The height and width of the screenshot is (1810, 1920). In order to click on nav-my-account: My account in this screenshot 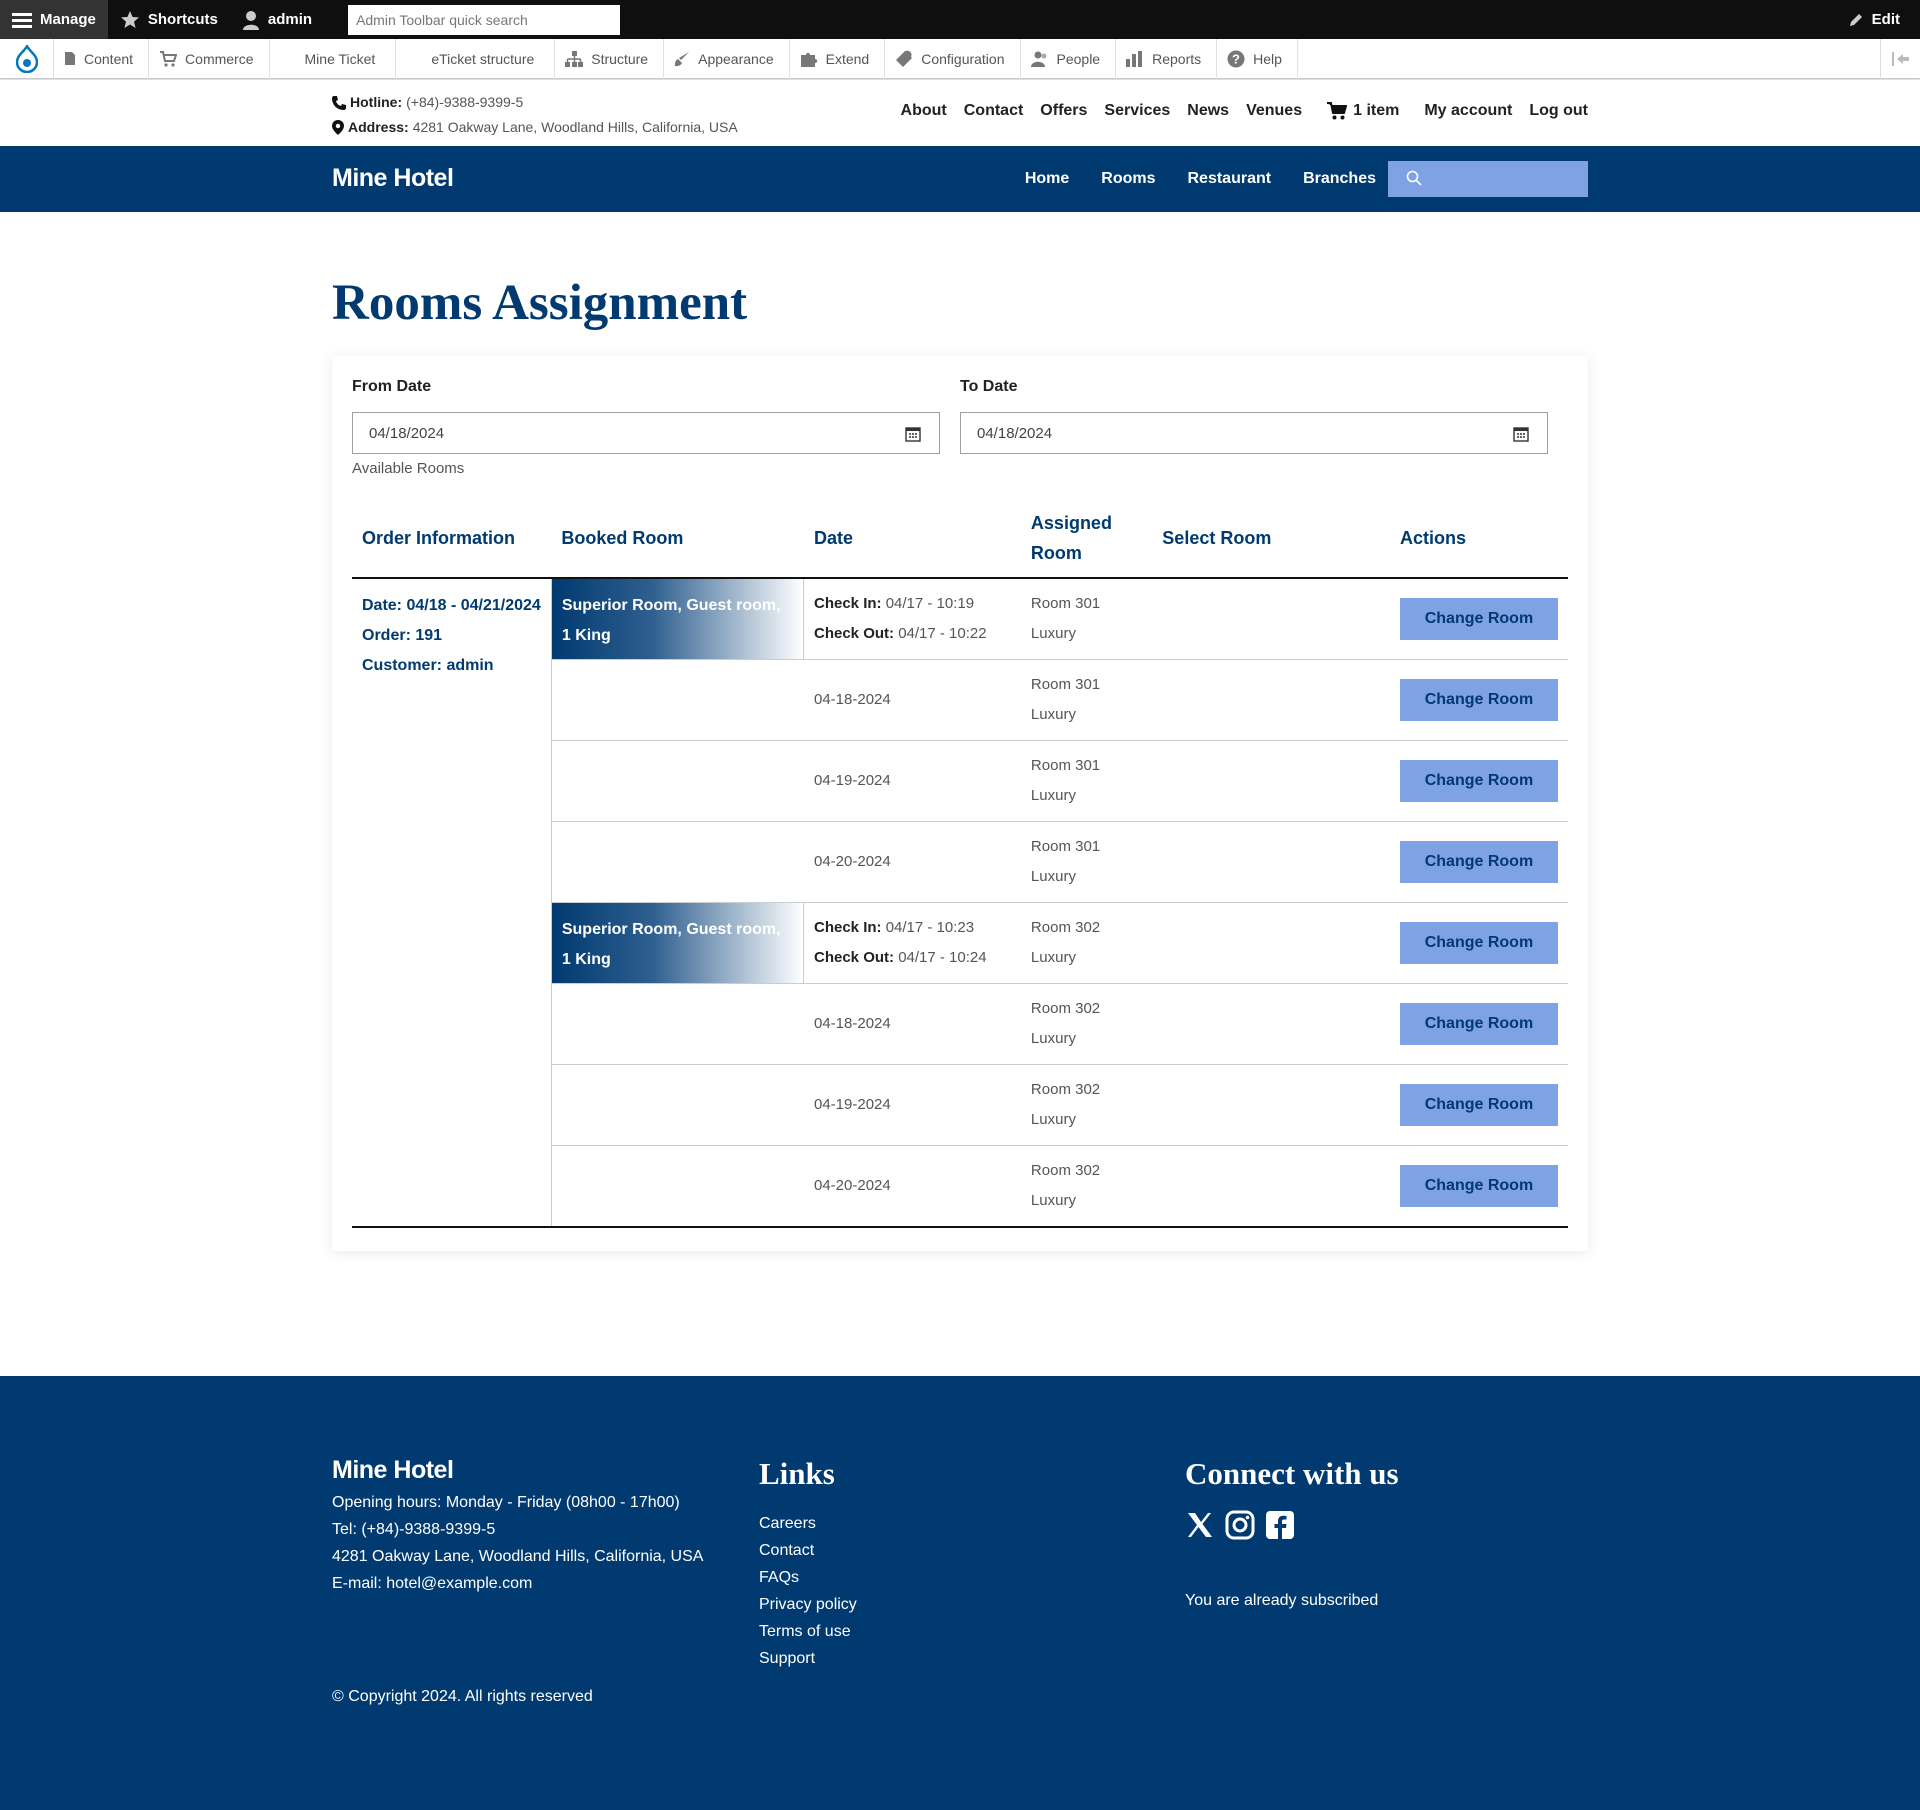, I will do `click(1468, 111)`.